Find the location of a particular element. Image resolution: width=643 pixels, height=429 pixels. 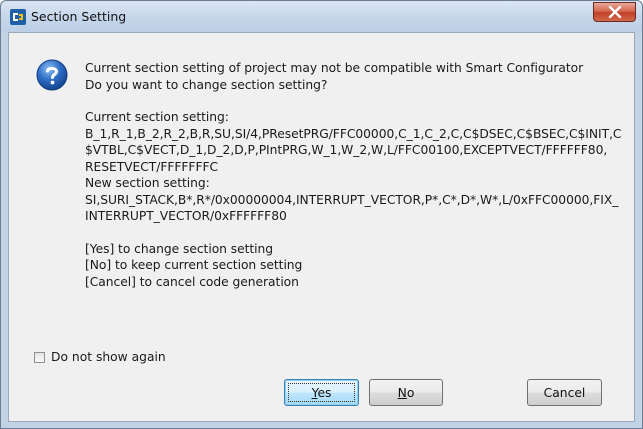

question-icon is located at coordinates (52, 75).